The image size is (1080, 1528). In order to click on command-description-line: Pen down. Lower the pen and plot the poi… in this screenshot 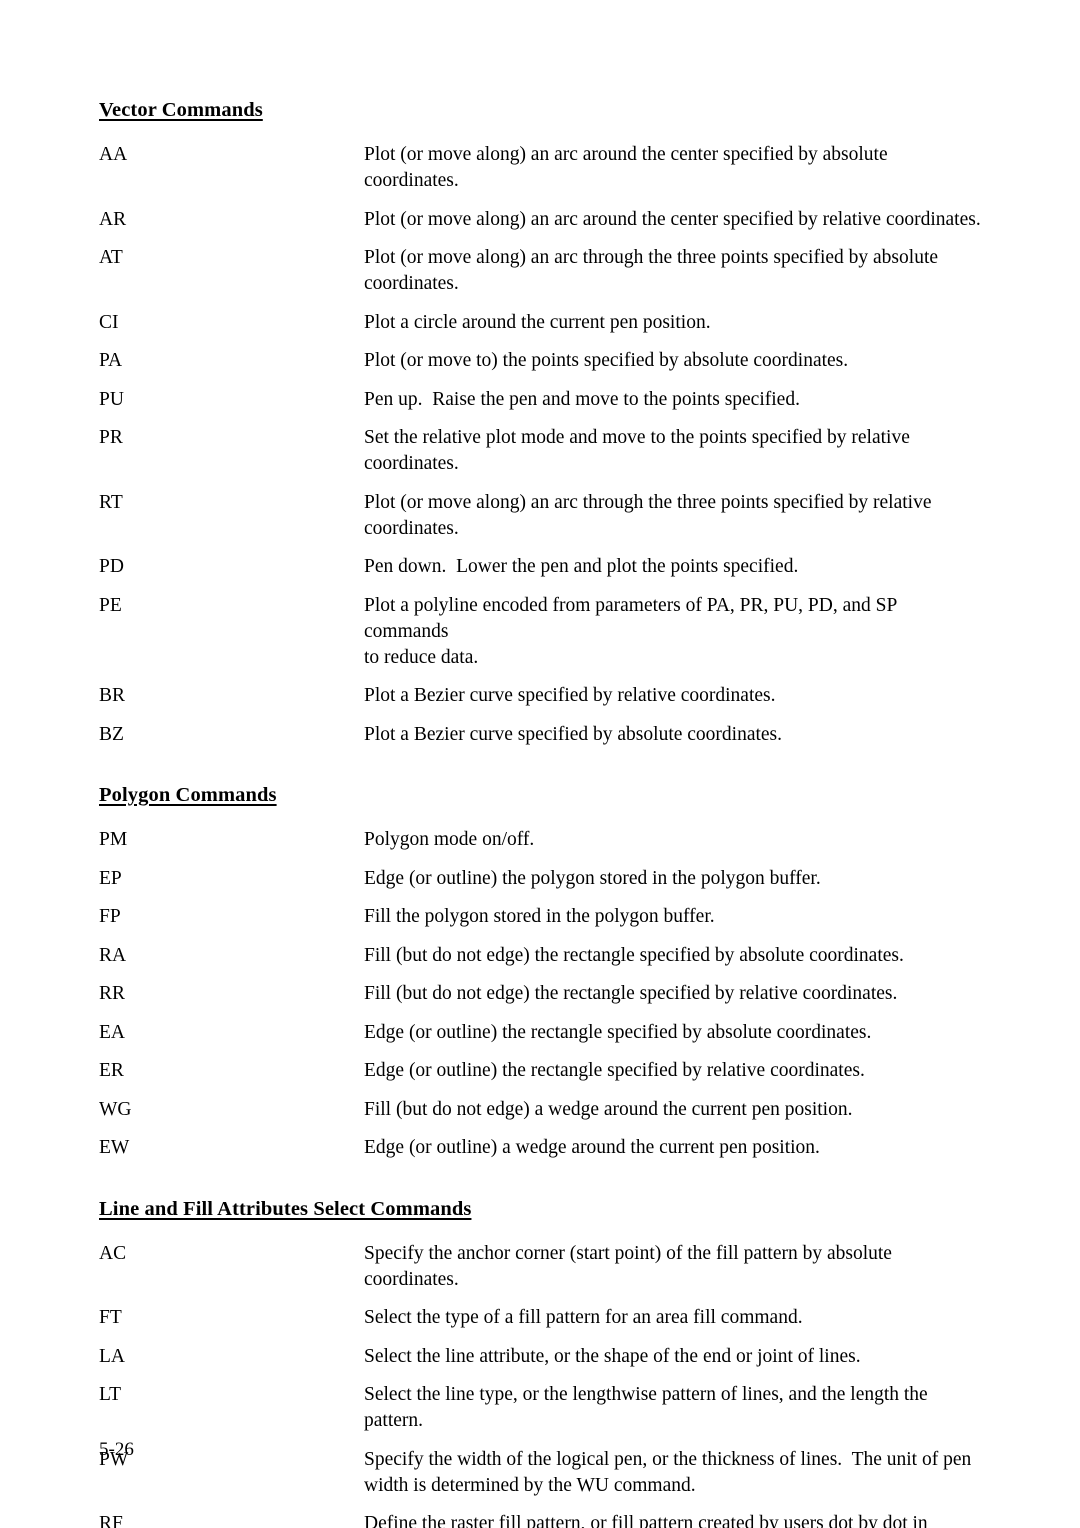, I will do `click(581, 566)`.